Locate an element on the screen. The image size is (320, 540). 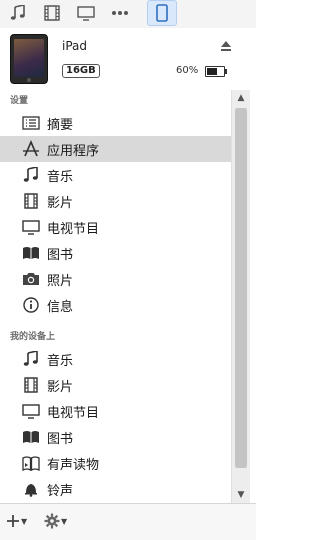
sidebar-item-music: 音乐 is located at coordinates (115, 175).